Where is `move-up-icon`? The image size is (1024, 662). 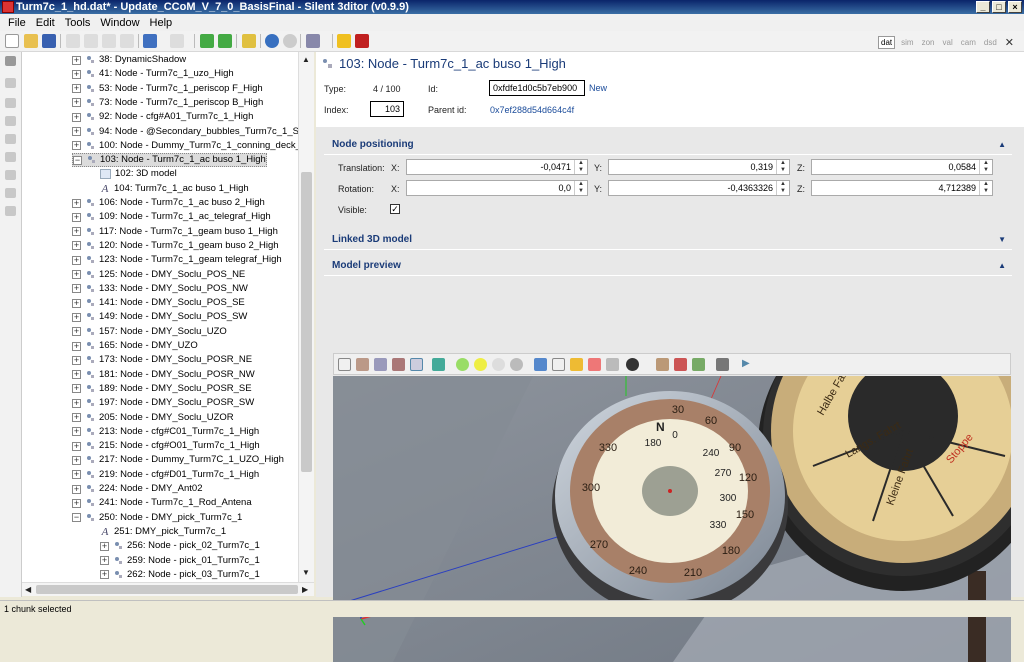 move-up-icon is located at coordinates (207, 41).